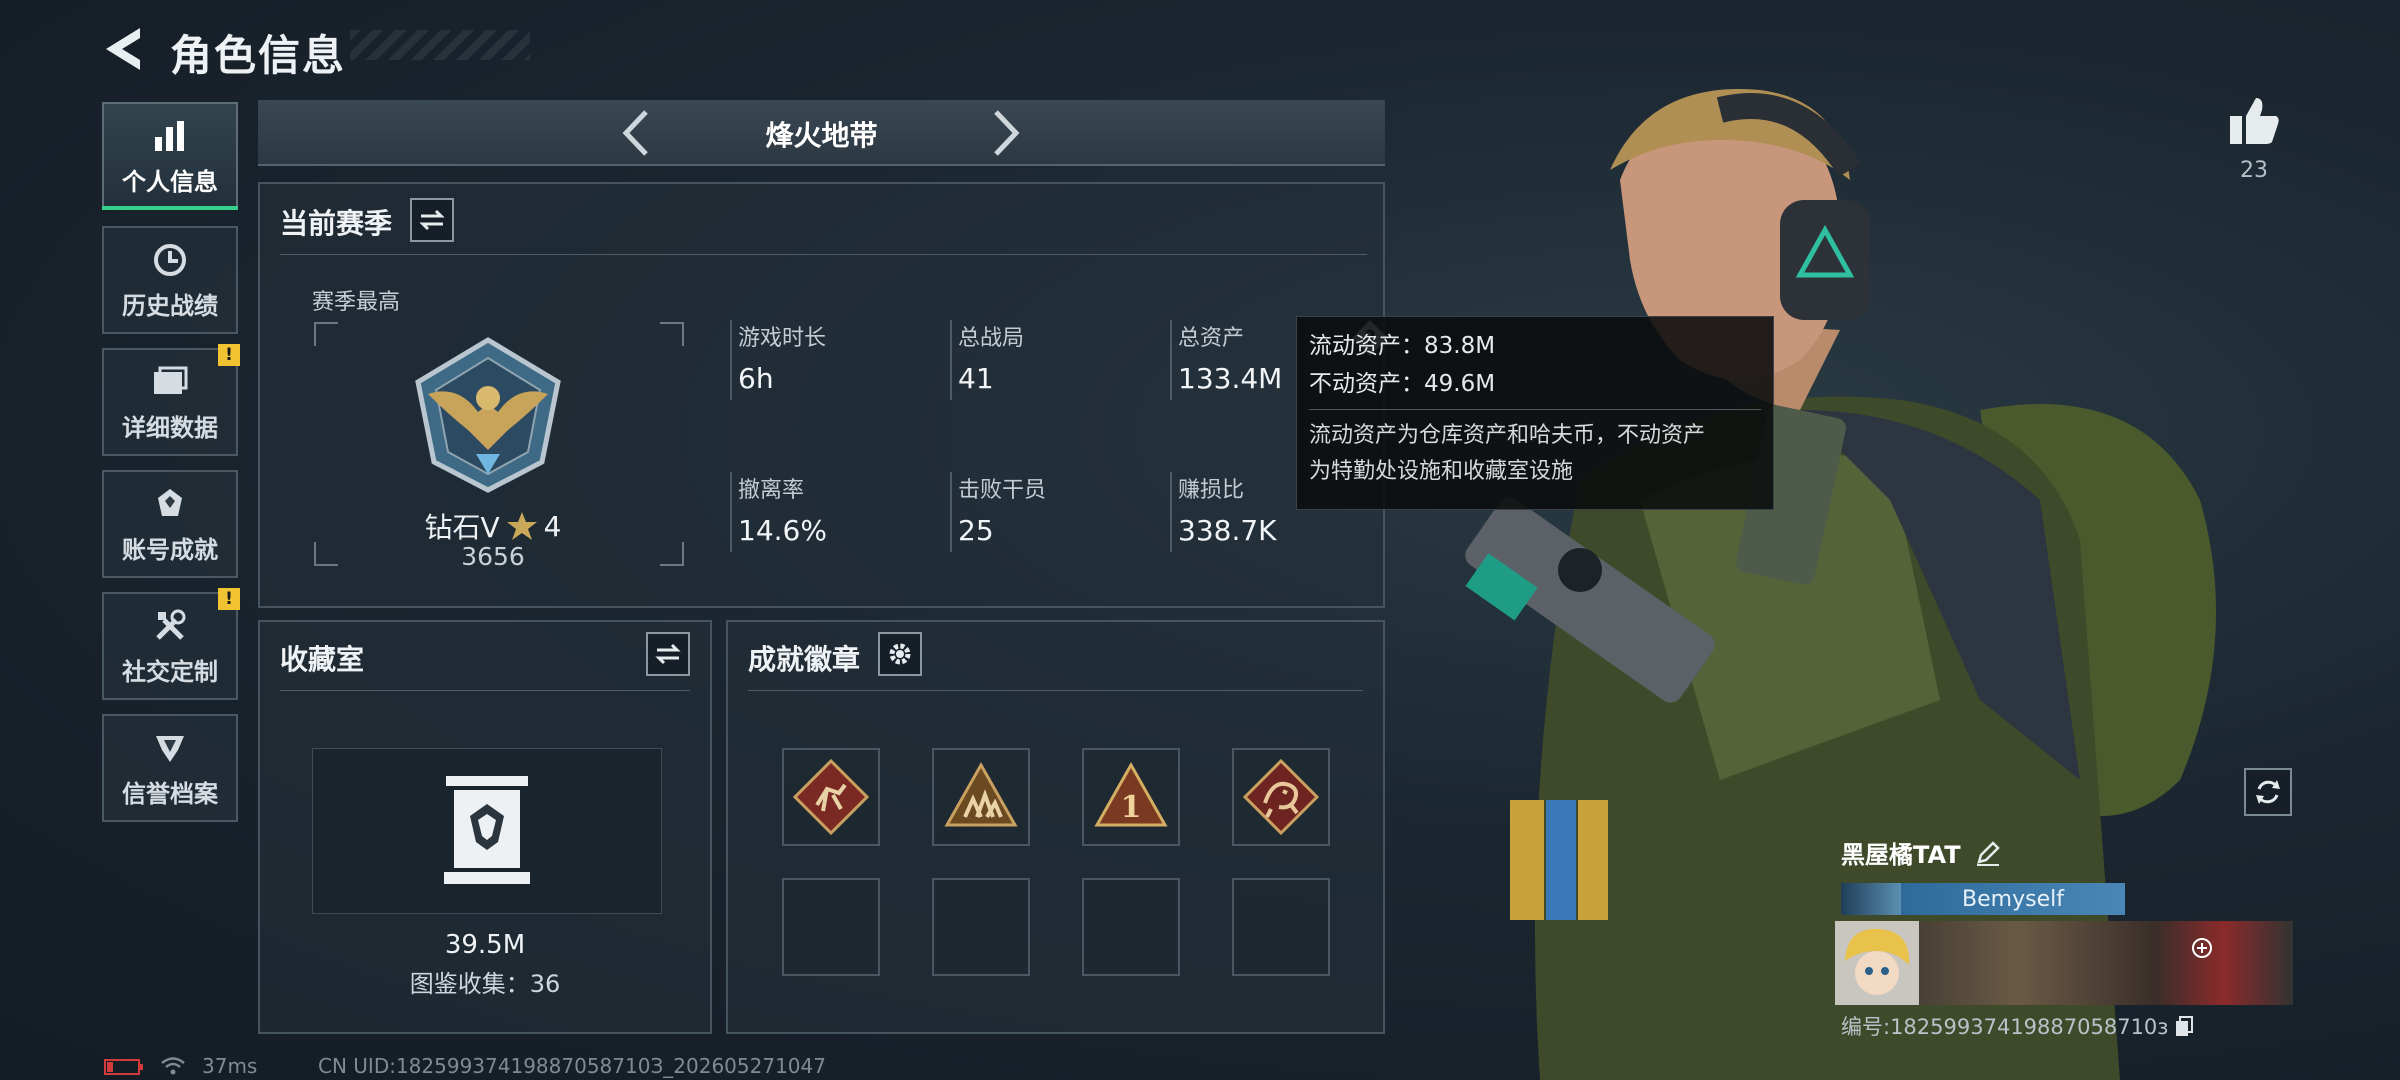  What do you see at coordinates (230, 1066) in the screenshot?
I see `ping-readout: 37ms` at bounding box center [230, 1066].